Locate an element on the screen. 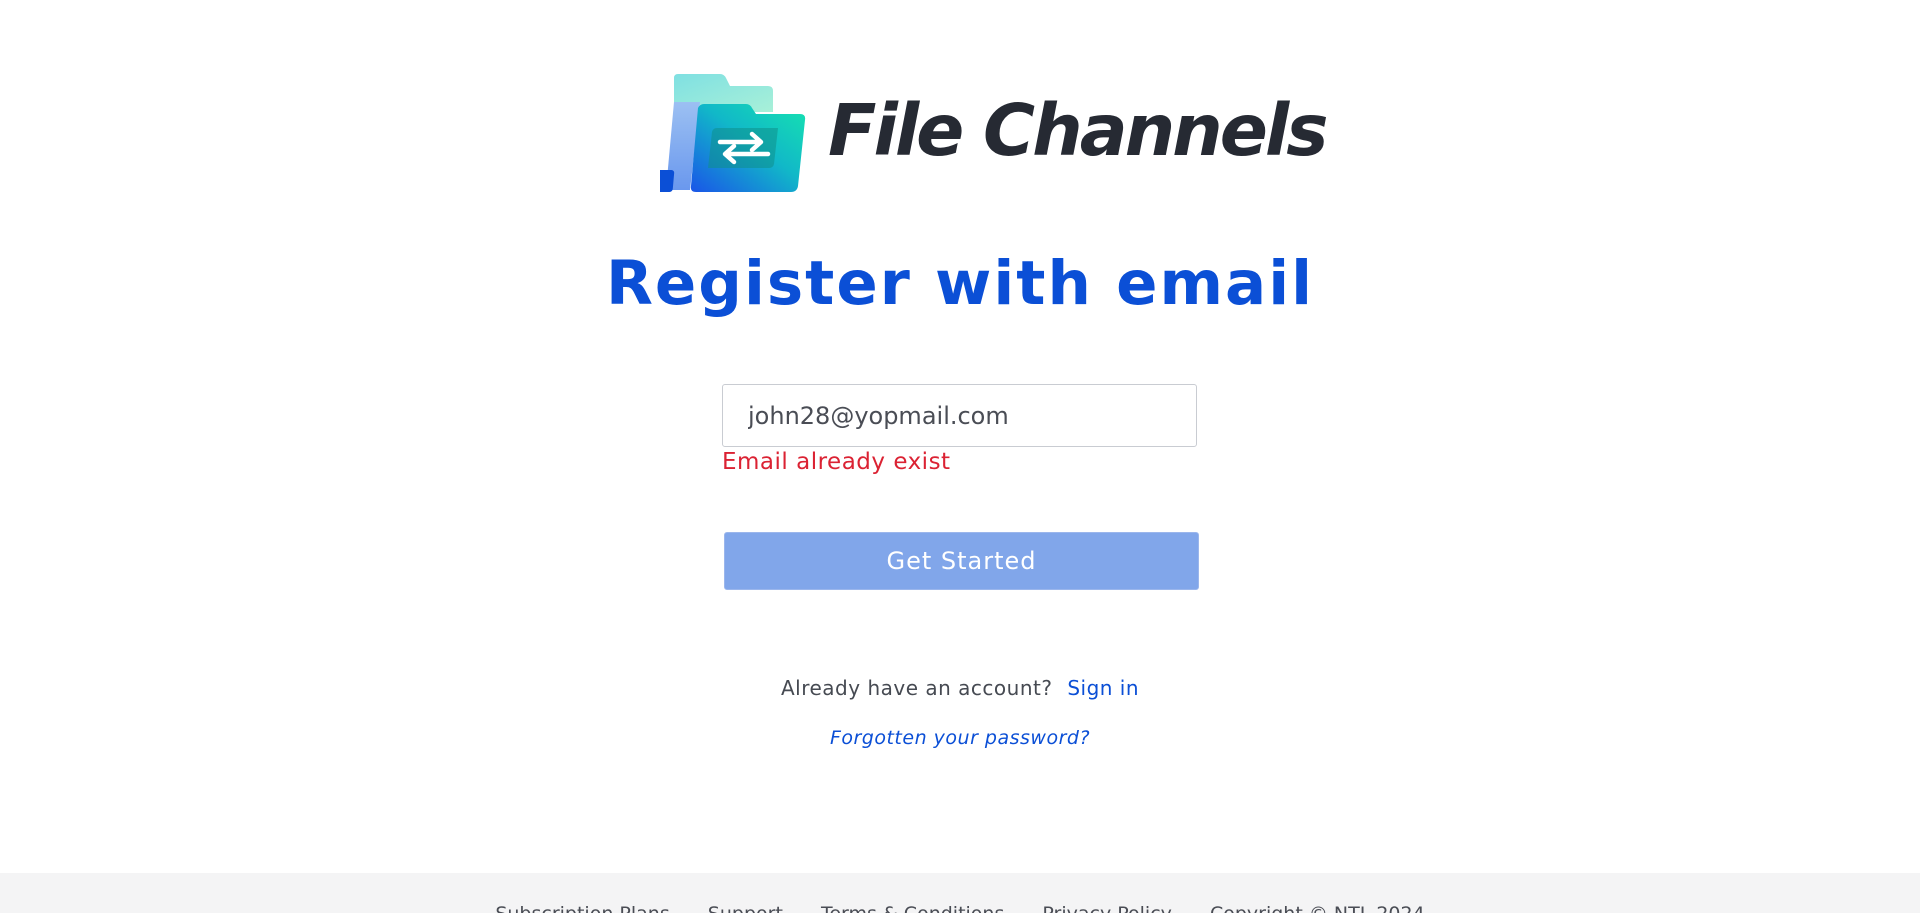  footer-copyright: Copyright © NTL 2024 is located at coordinates (1317, 908).